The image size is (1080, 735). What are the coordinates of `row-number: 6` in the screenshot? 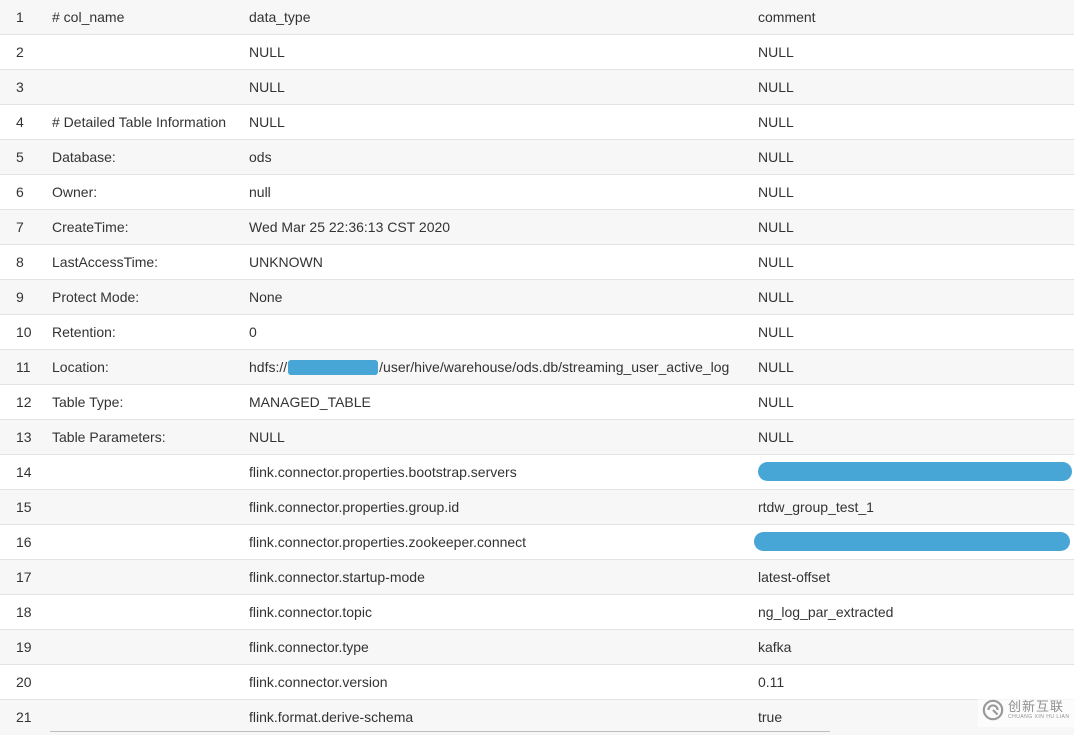 It's located at (31, 192).